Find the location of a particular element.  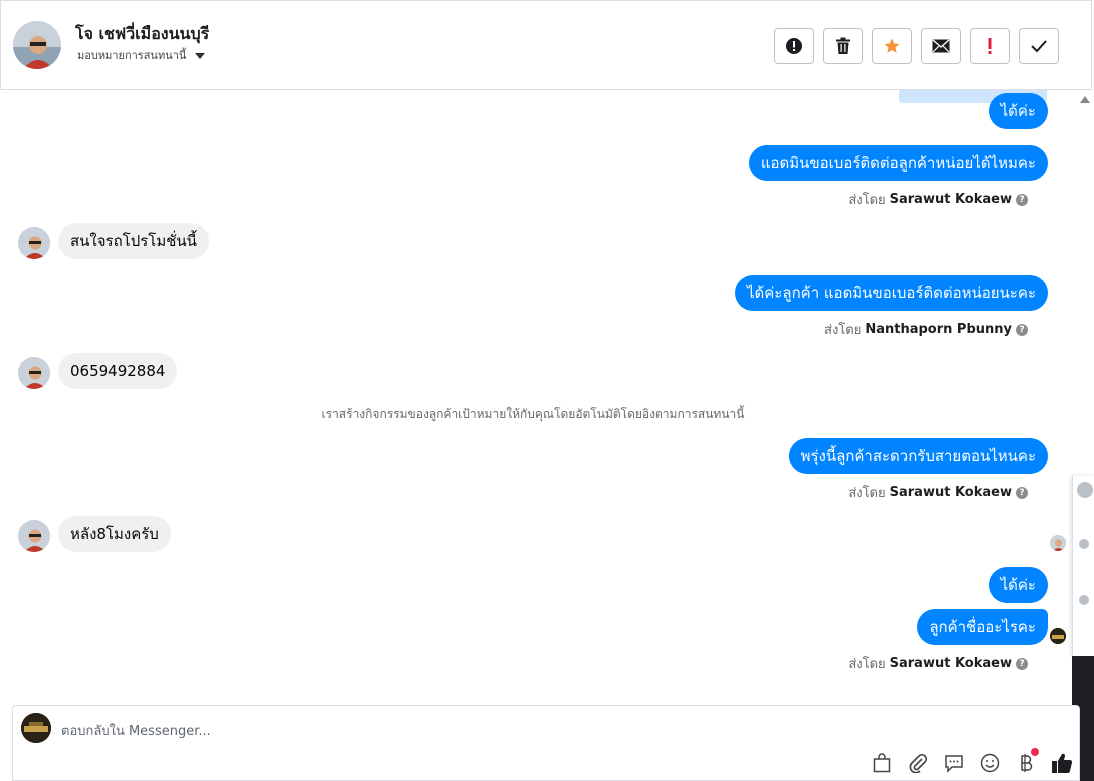

alert-circle-icon is located at coordinates (794, 46).